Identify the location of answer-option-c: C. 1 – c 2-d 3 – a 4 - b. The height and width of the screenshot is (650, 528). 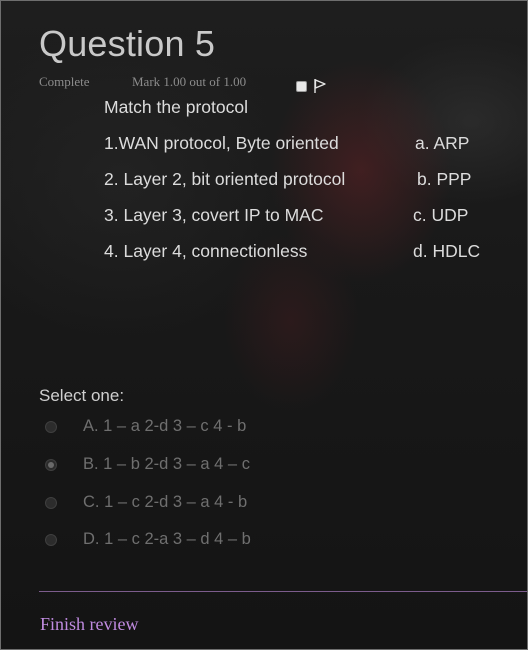
(195, 504).